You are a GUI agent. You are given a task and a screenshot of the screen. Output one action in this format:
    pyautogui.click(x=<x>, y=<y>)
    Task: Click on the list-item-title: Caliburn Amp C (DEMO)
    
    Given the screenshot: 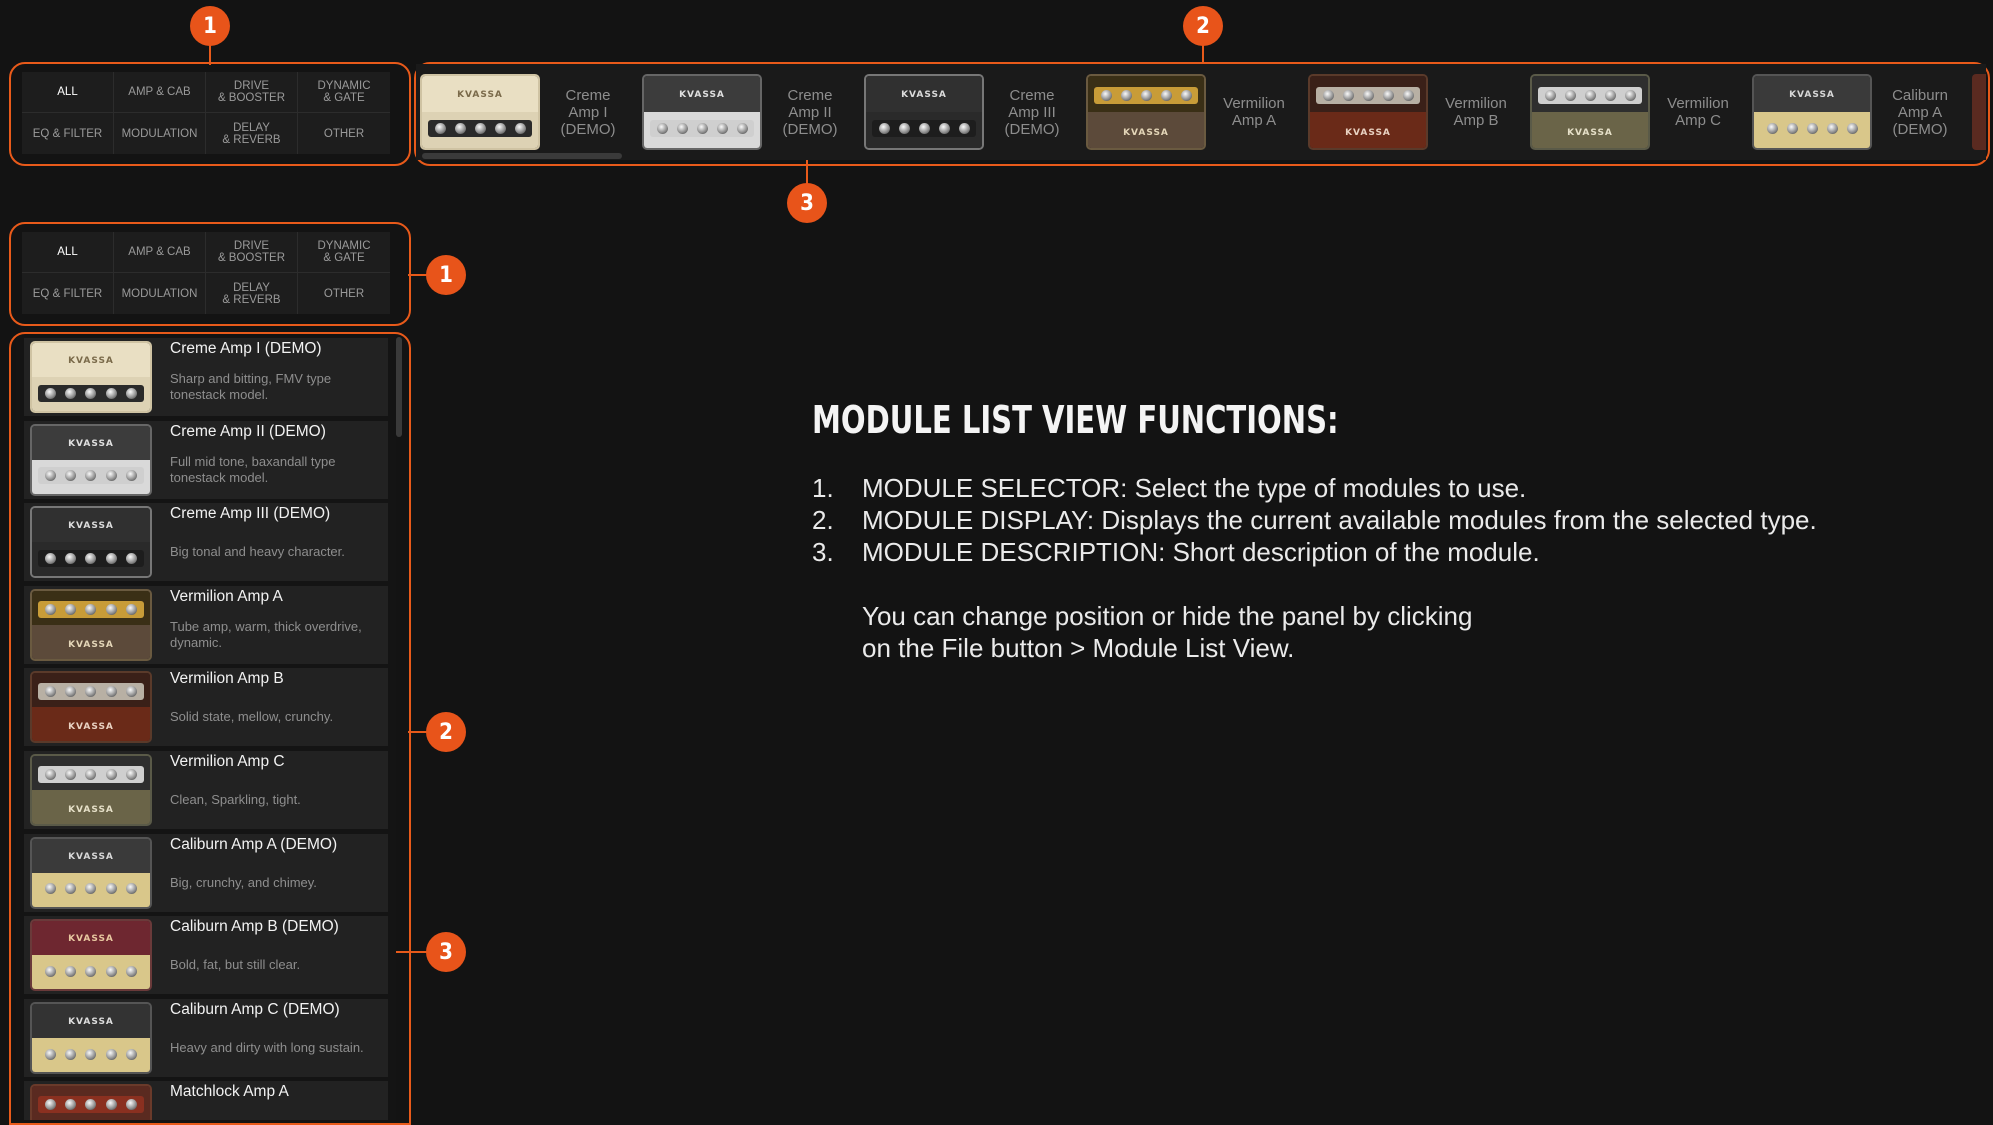 What is the action you would take?
    pyautogui.click(x=255, y=1009)
    